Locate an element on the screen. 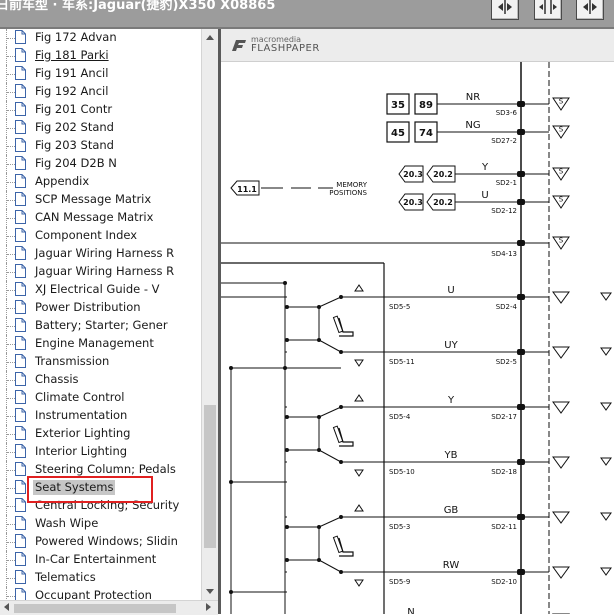 Image resolution: width=614 pixels, height=615 pixels. tree-item: Chassis is located at coordinates (100, 380).